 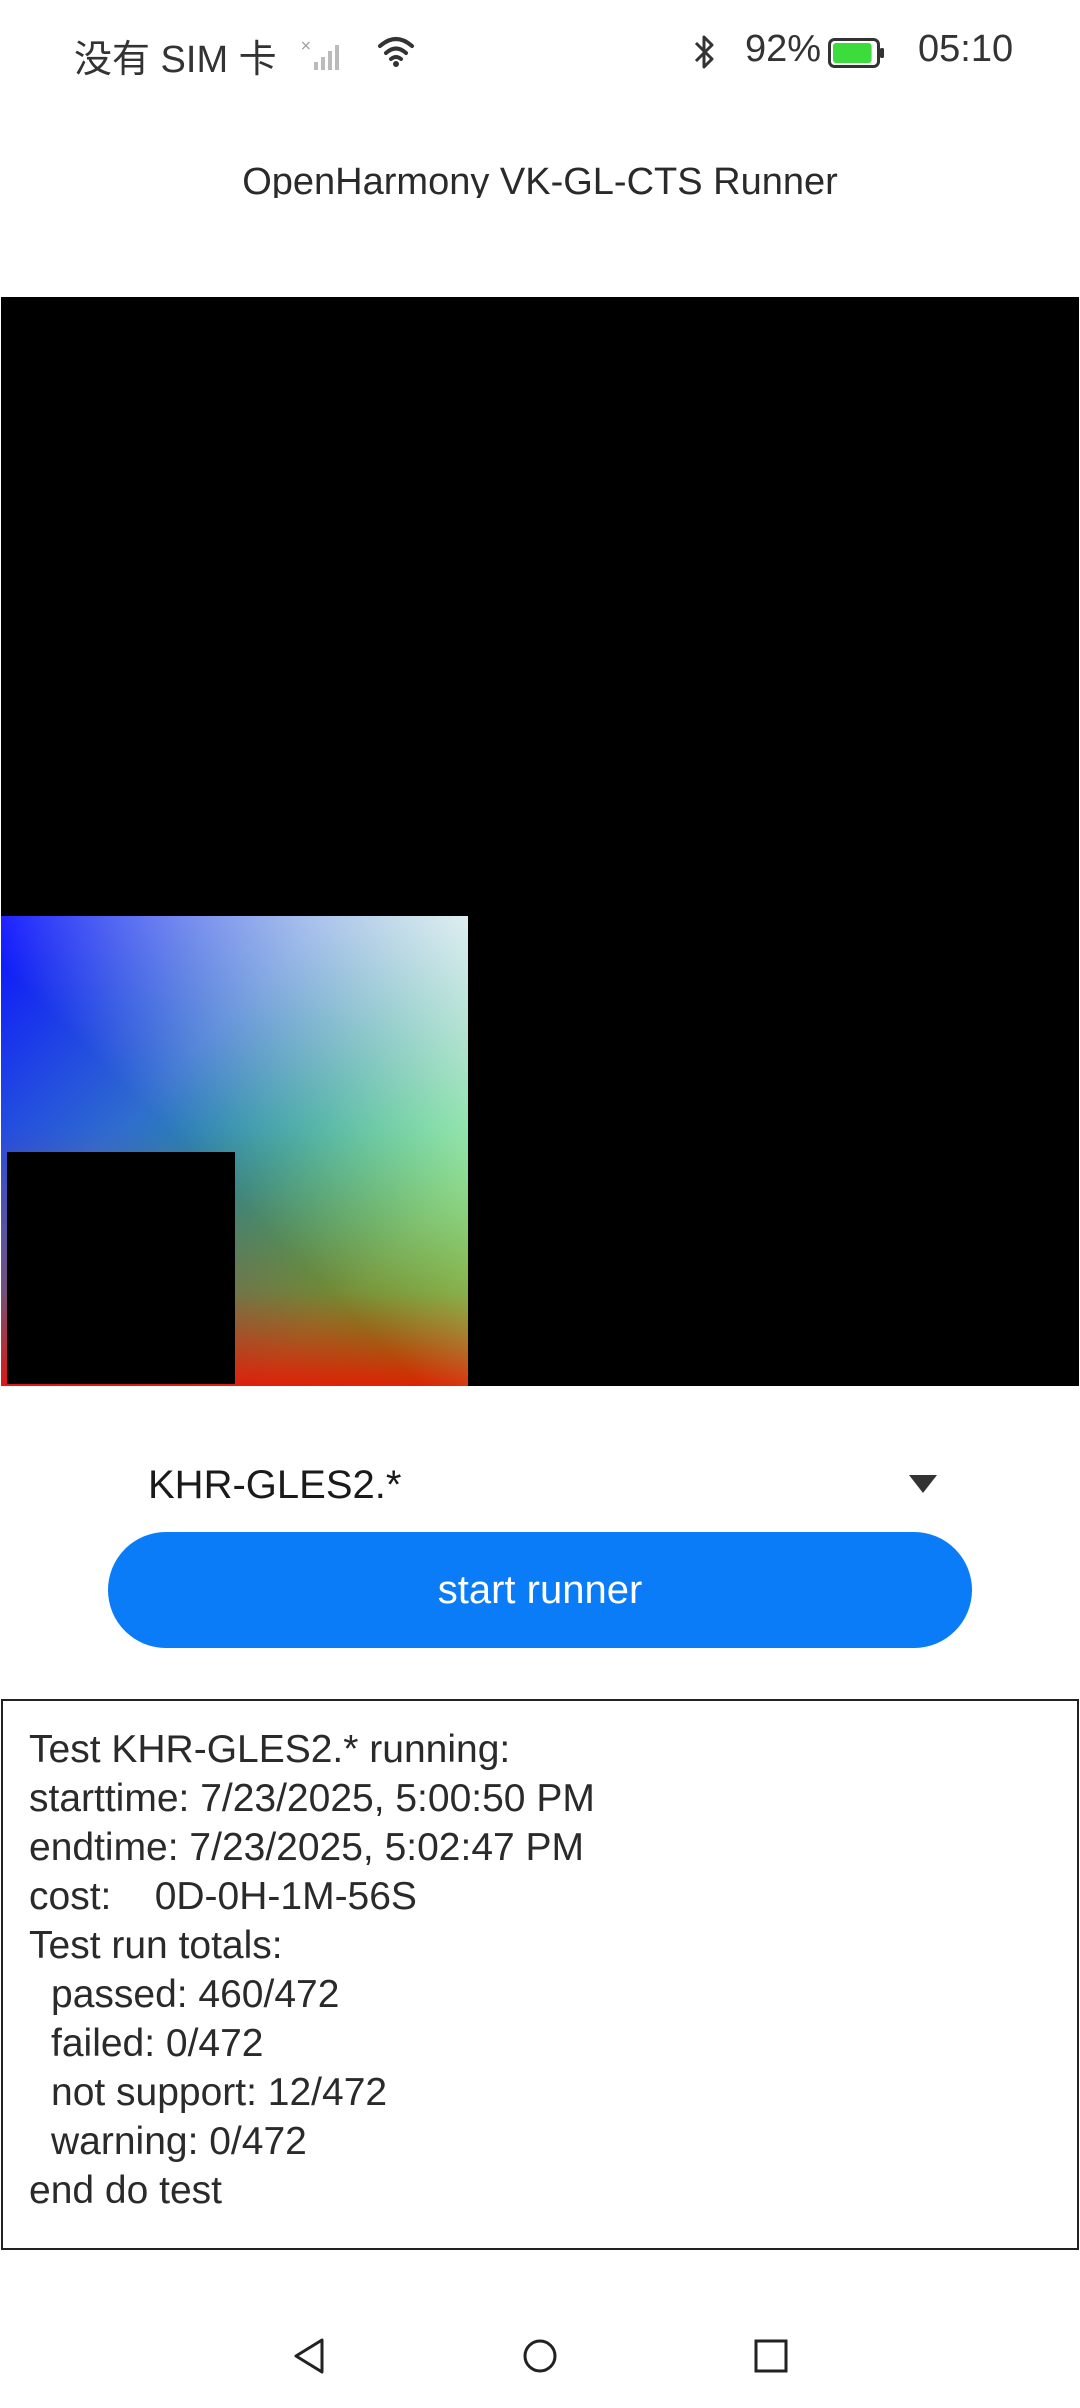 I want to click on log-line: passed: 460/472, so click(x=195, y=1994).